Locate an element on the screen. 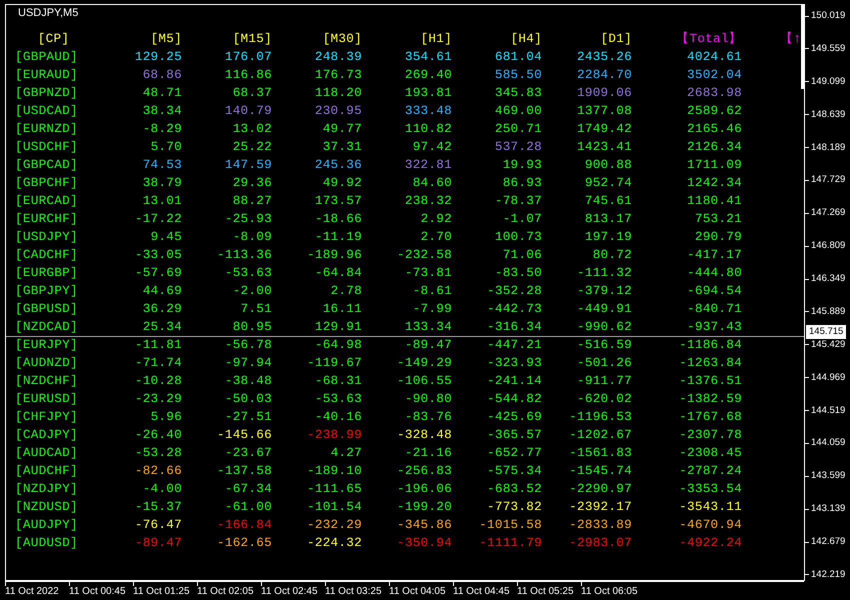 The height and width of the screenshot is (600, 850). chart-title: USDJPY,M5 is located at coordinates (48, 13).